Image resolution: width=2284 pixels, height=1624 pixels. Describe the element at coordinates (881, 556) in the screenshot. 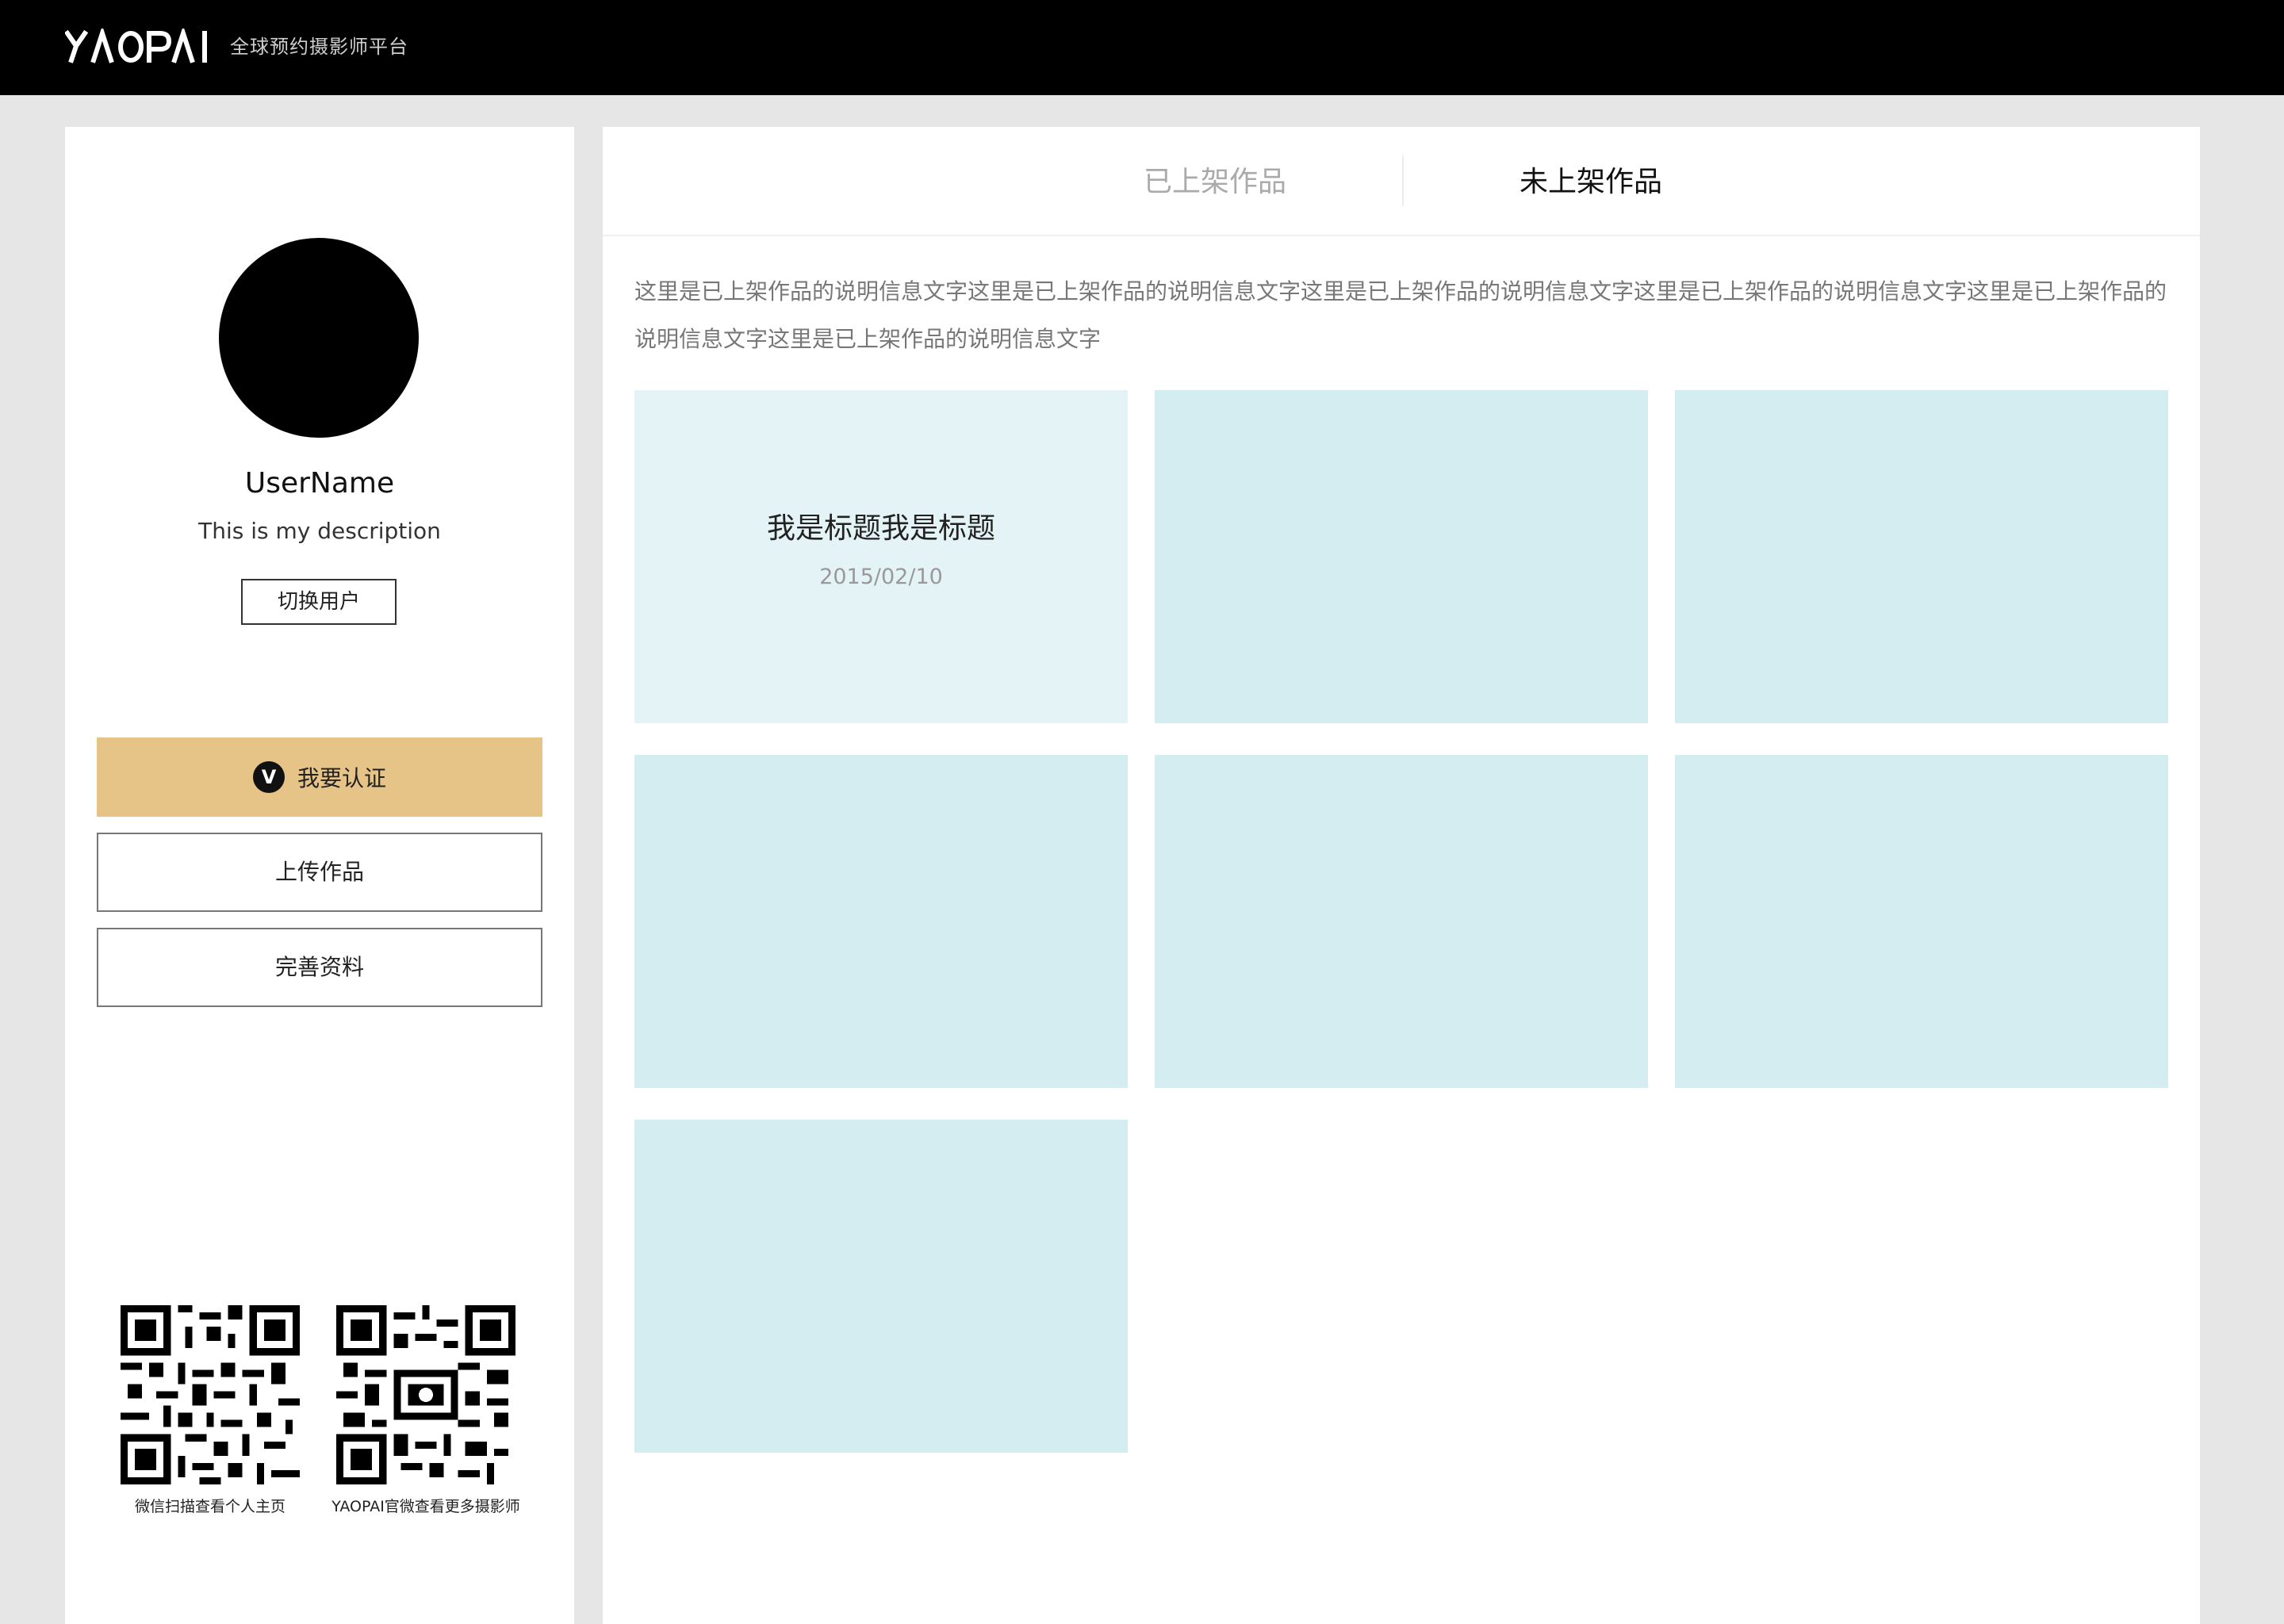

I see `work-card: 我是标题我是标题 2015/02/10` at that location.